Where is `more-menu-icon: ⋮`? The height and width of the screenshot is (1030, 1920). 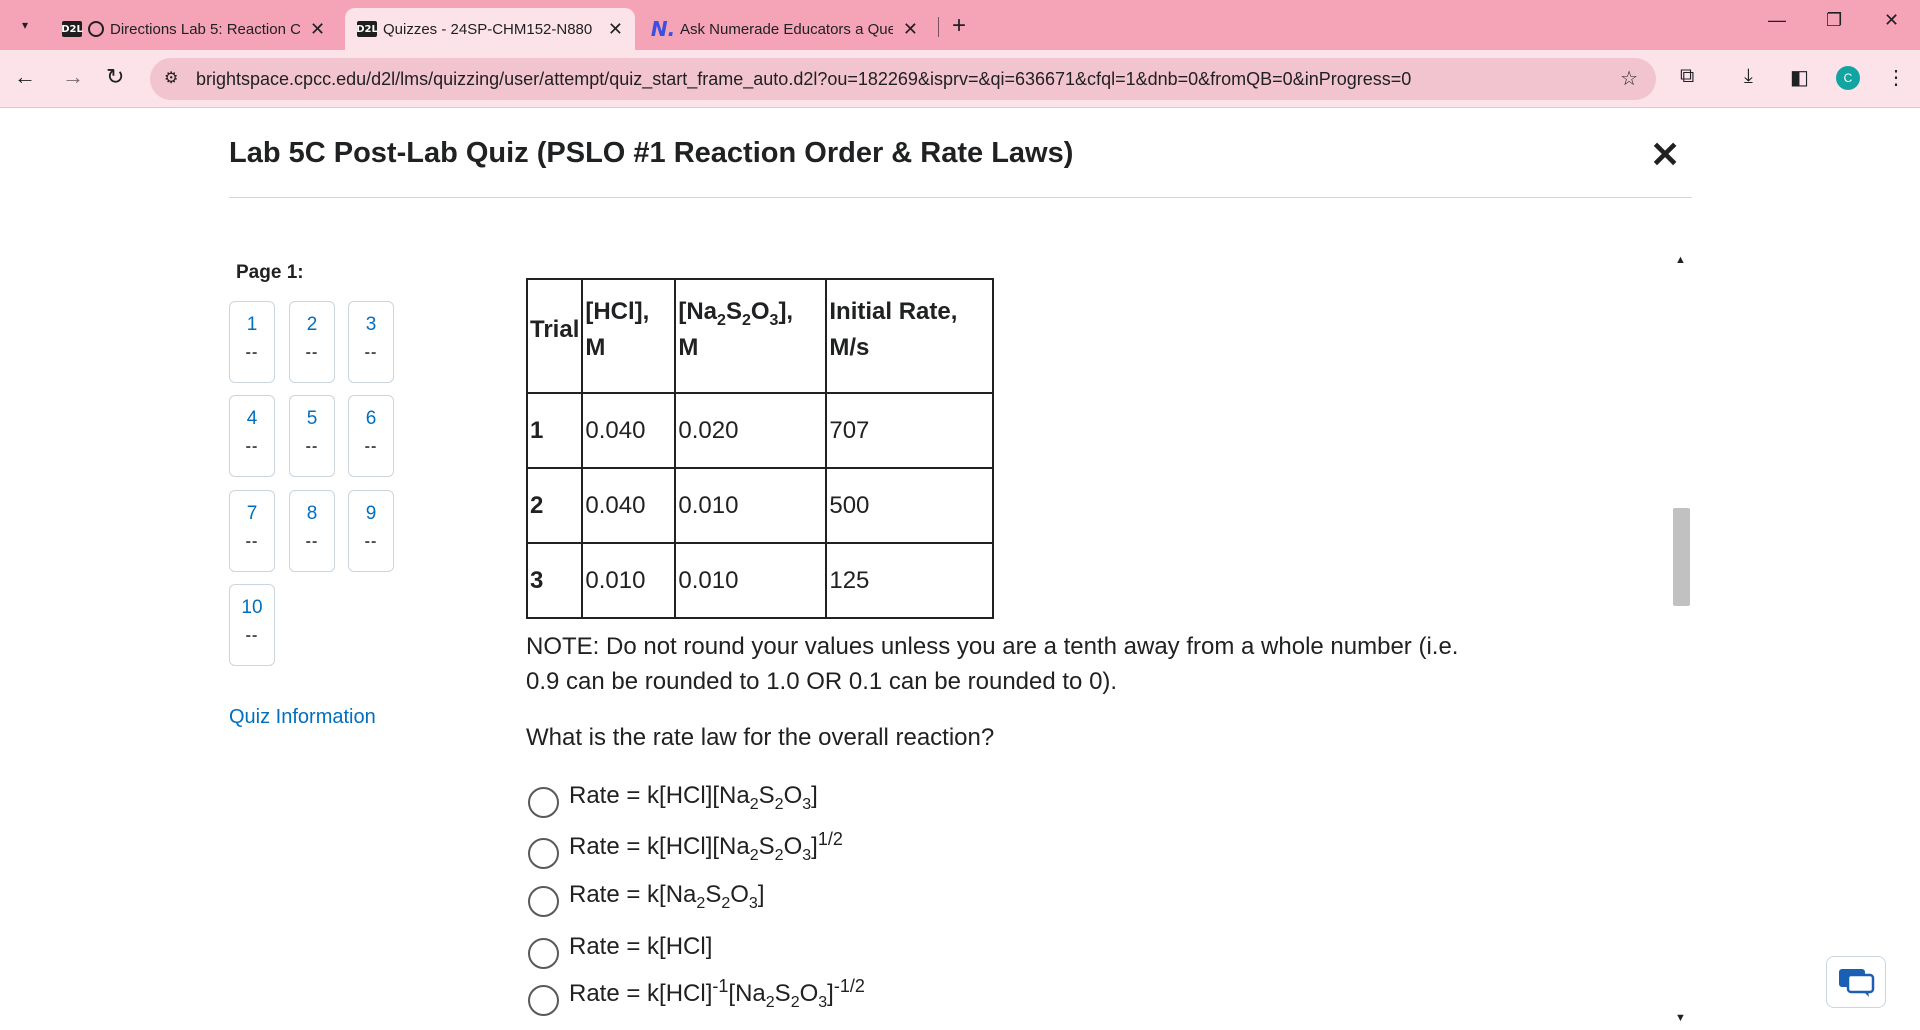
more-menu-icon: ⋮ is located at coordinates (1896, 77).